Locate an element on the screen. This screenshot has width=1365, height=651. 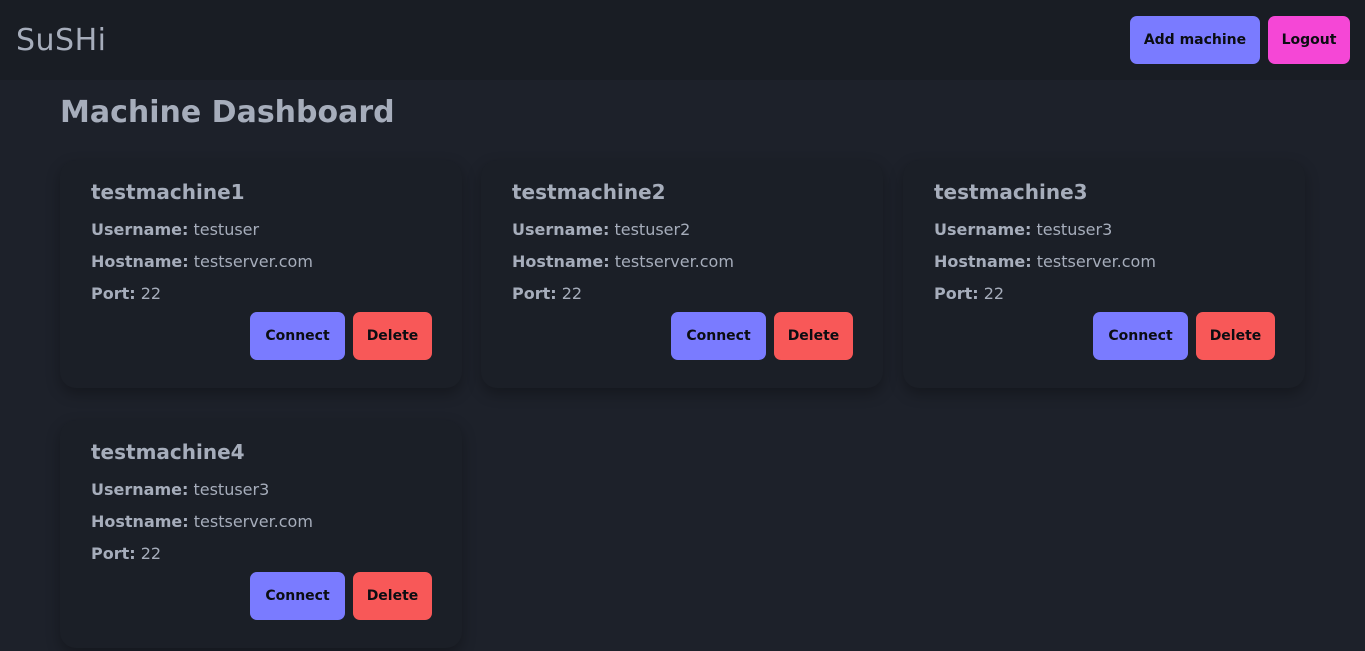
username-value: testuser is located at coordinates (226, 229).